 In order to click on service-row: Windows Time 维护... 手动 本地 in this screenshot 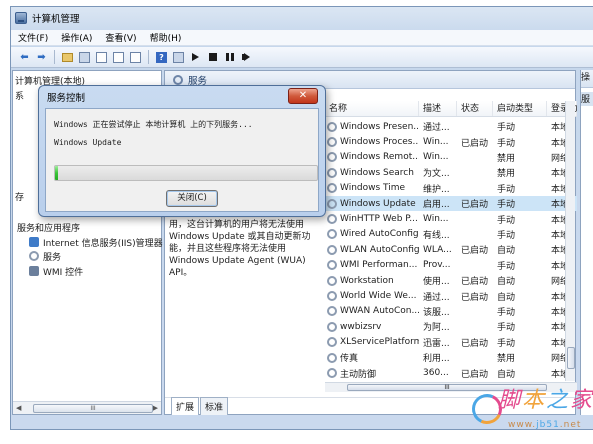, I will do `click(451, 188)`.